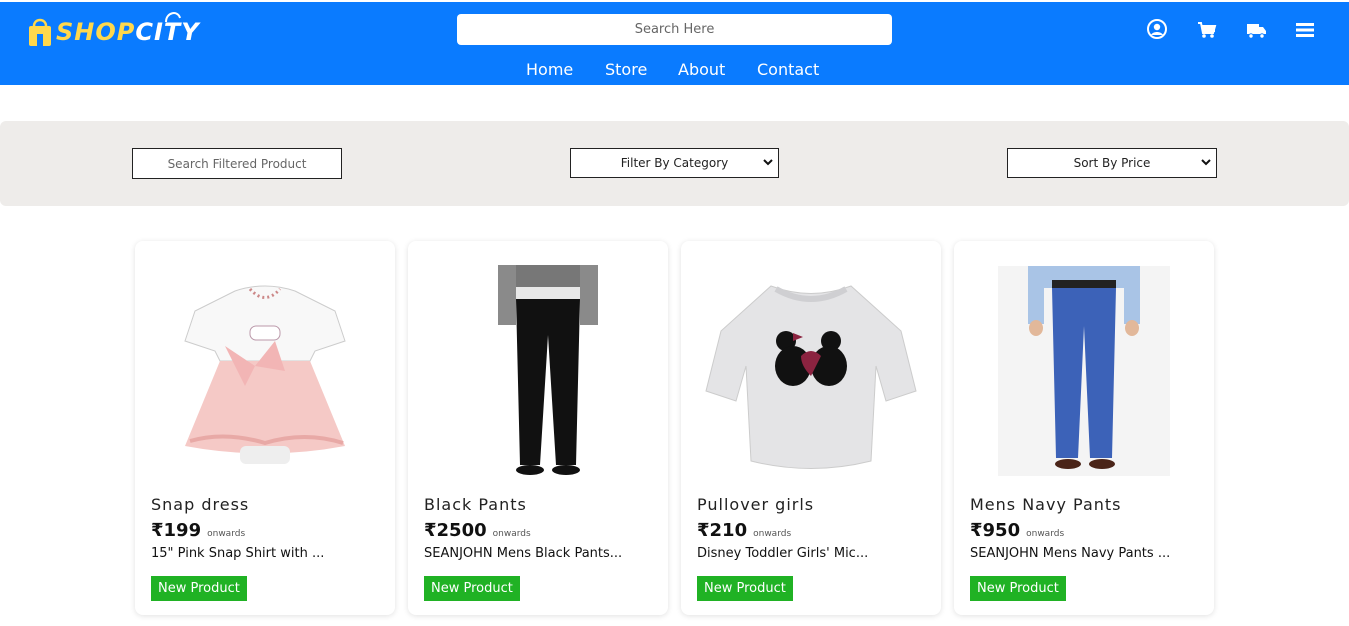 The height and width of the screenshot is (626, 1349). I want to click on product-title: Snap dress, so click(200, 504).